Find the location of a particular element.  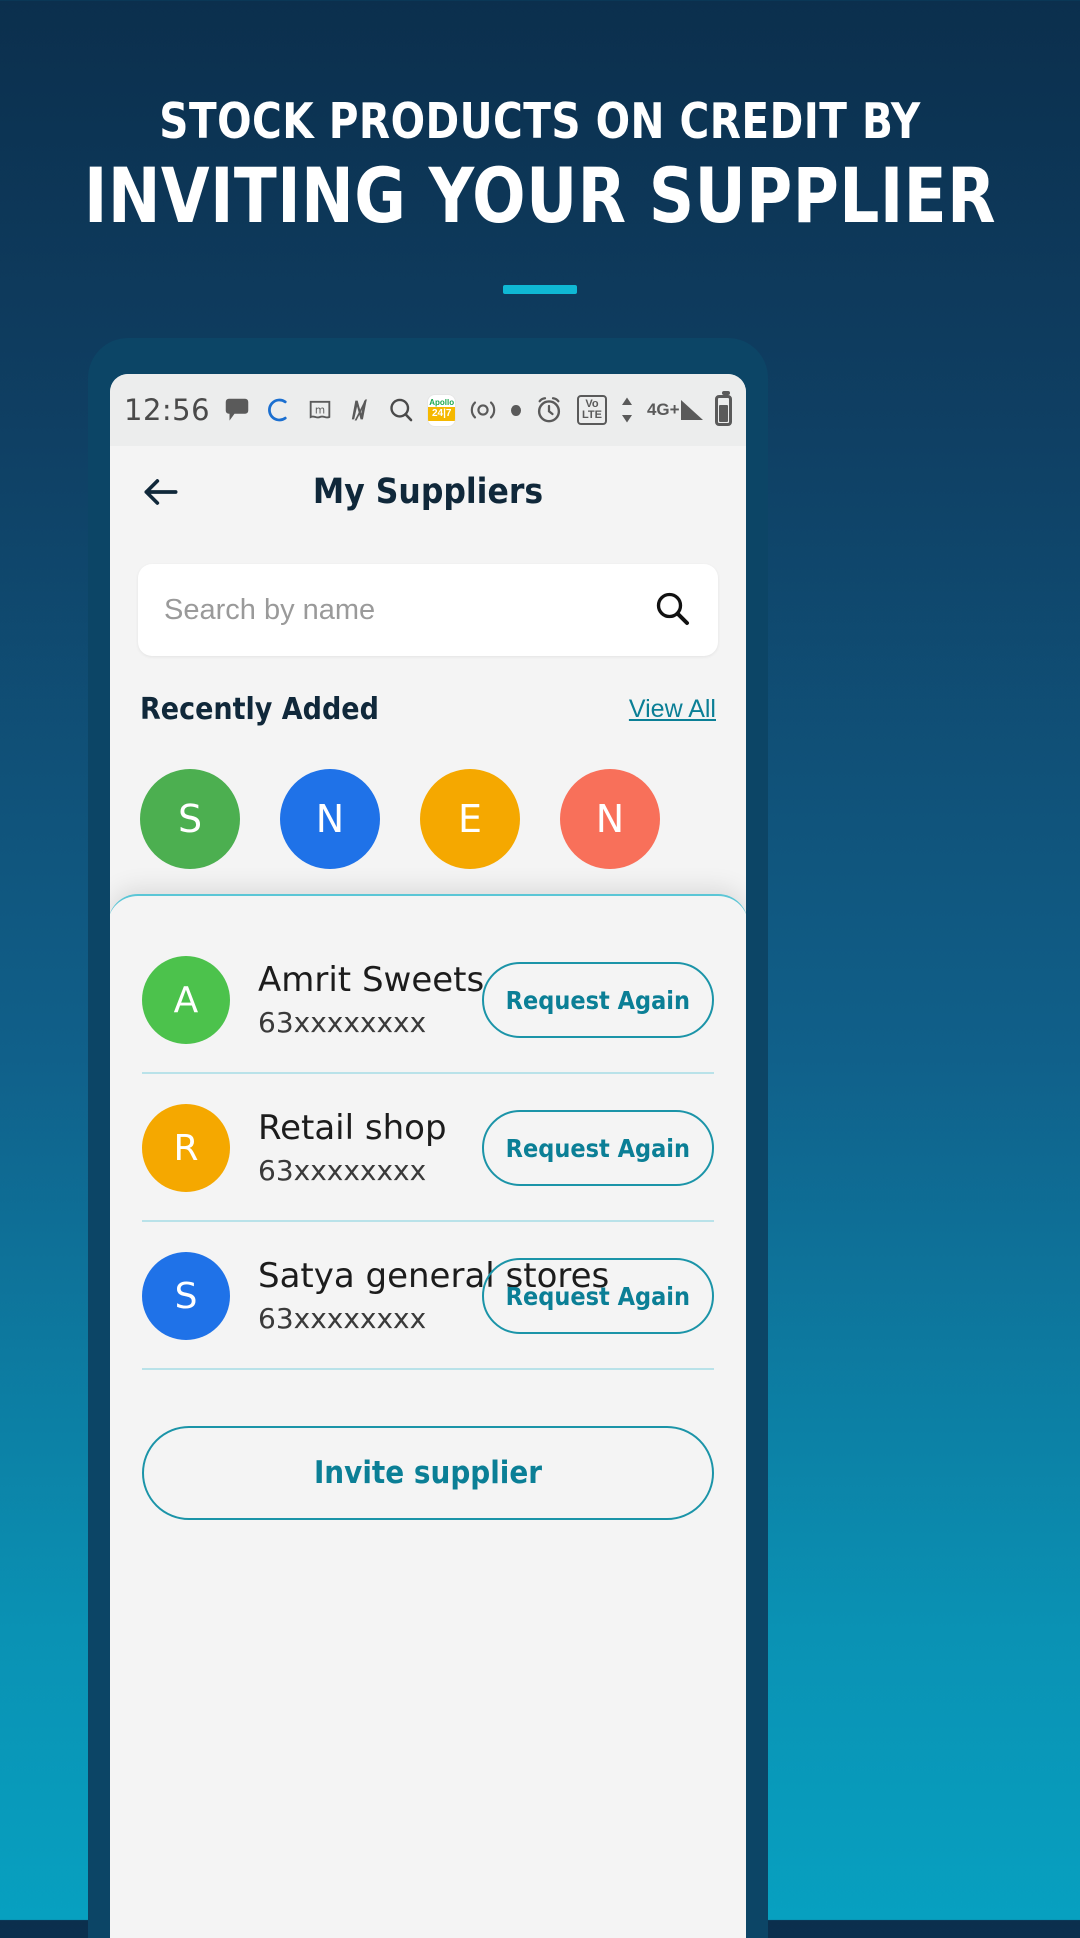

search-placeholder: Search by name is located at coordinates (270, 609).